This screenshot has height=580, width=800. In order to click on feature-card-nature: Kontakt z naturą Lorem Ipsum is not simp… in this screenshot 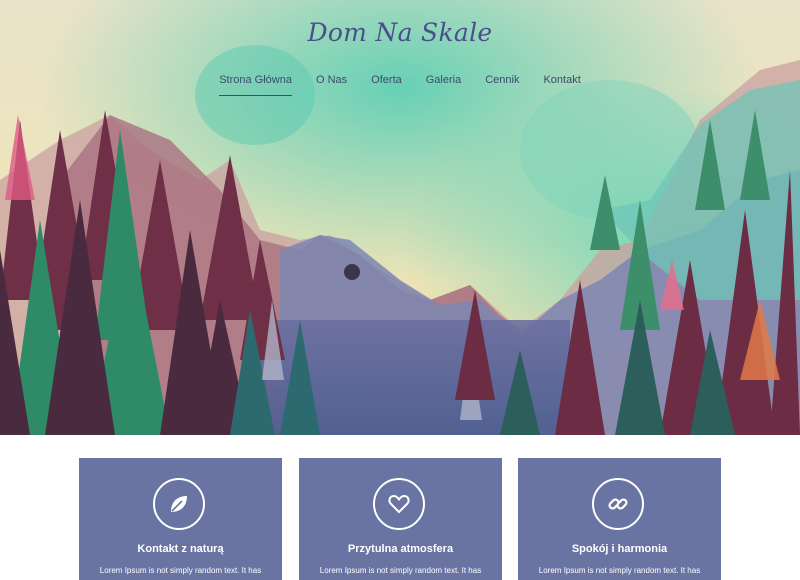, I will do `click(180, 519)`.